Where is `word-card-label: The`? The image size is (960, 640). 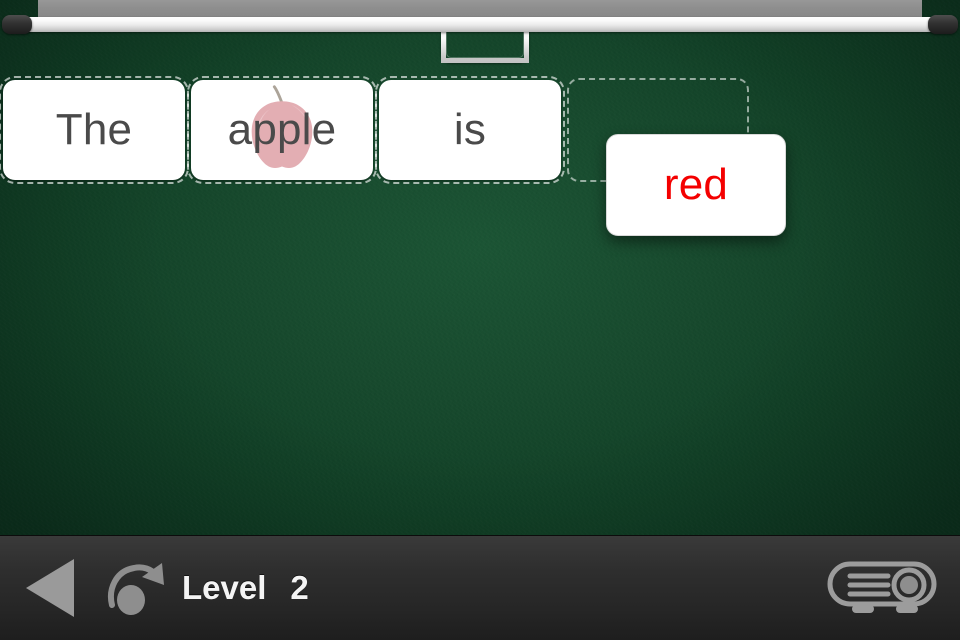
word-card-label: The is located at coordinates (94, 129).